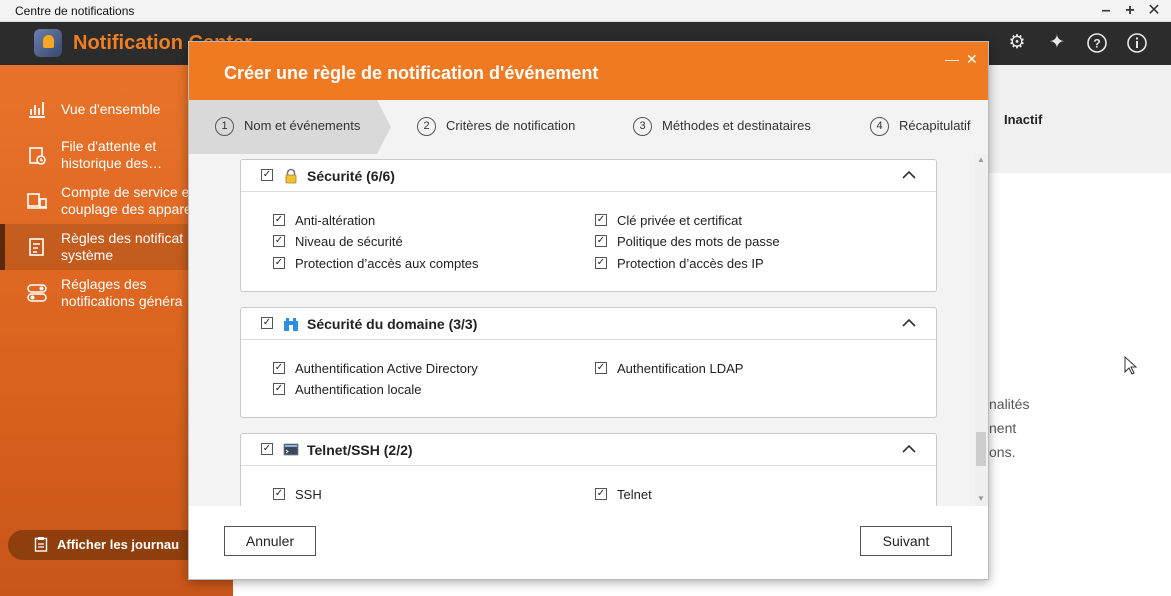 This screenshot has height=596, width=1171. I want to click on step-names-events: 1 Nom et événements, so click(287, 127).